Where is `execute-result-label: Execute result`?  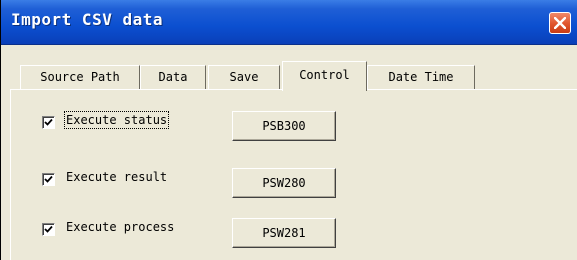
execute-result-label: Execute result is located at coordinates (116, 177).